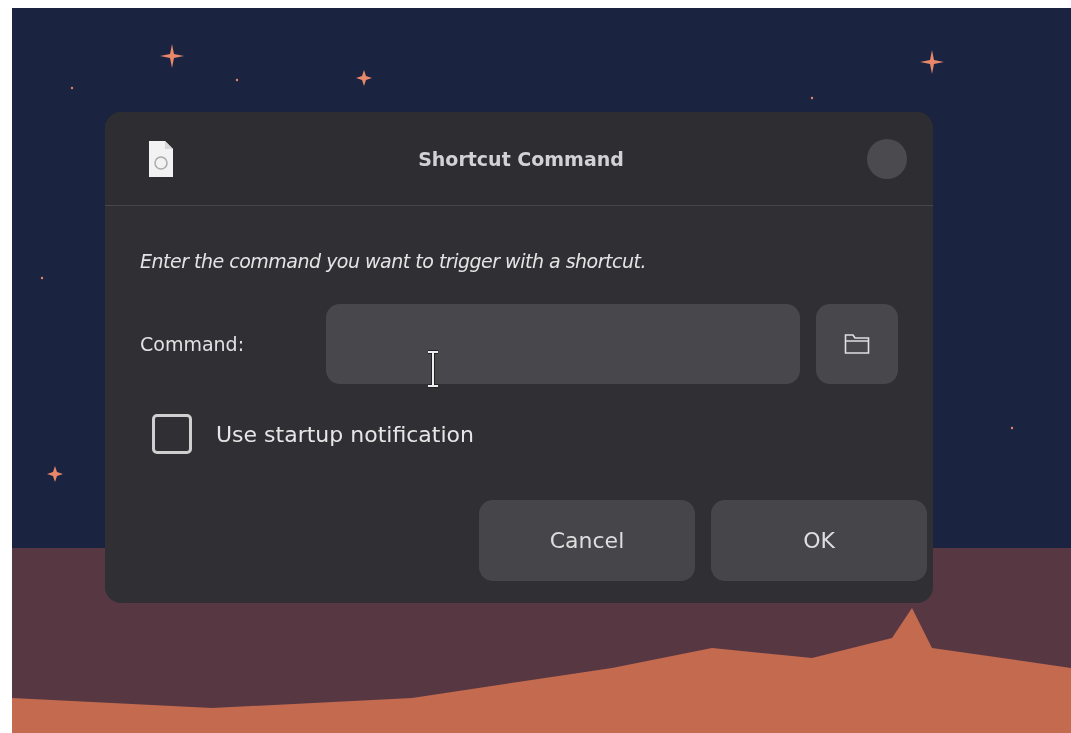  Describe the element at coordinates (193, 344) in the screenshot. I see `command-label: Command:` at that location.